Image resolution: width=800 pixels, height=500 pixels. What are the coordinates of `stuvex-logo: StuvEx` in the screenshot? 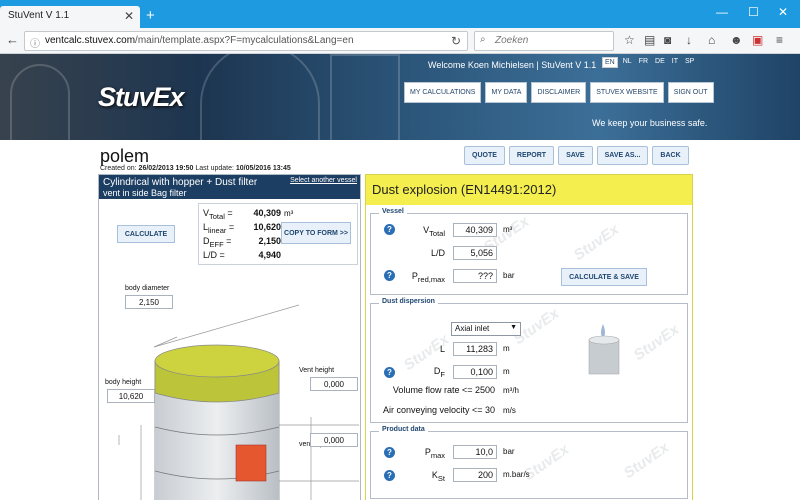 It's located at (141, 97).